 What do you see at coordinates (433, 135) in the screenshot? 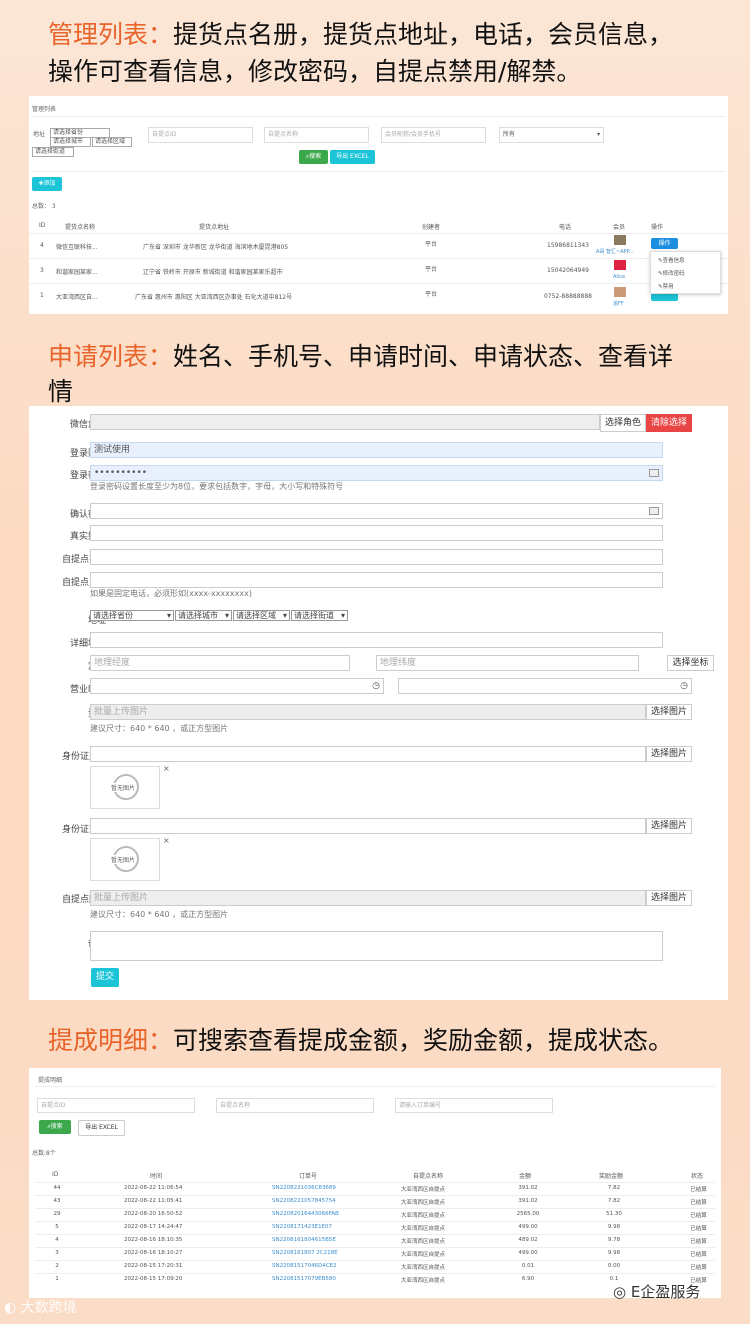
I see `member-input: 会员昵称/会员手机号` at bounding box center [433, 135].